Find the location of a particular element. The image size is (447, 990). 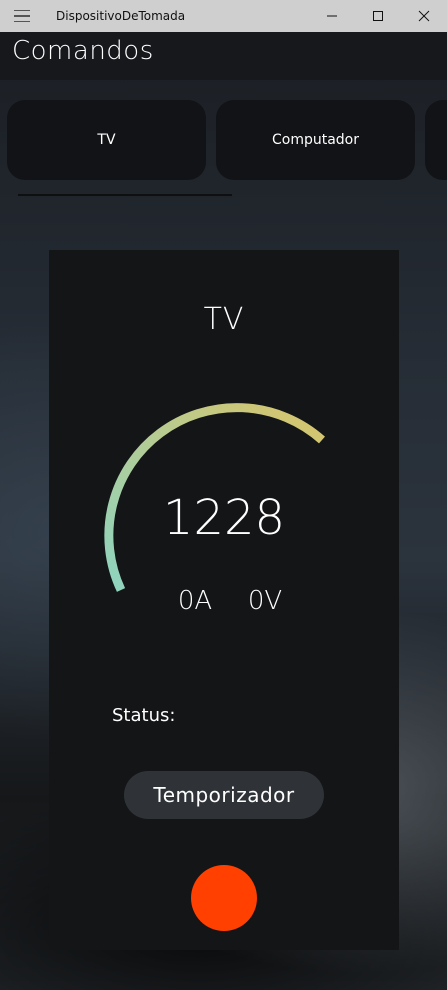

window-titlebar: DispositivoDeTomada is located at coordinates (223, 16).